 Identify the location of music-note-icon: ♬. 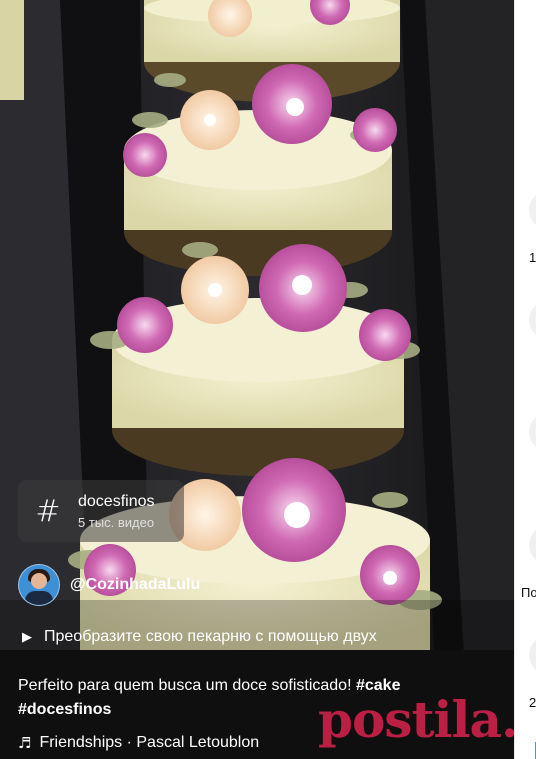
(25, 743).